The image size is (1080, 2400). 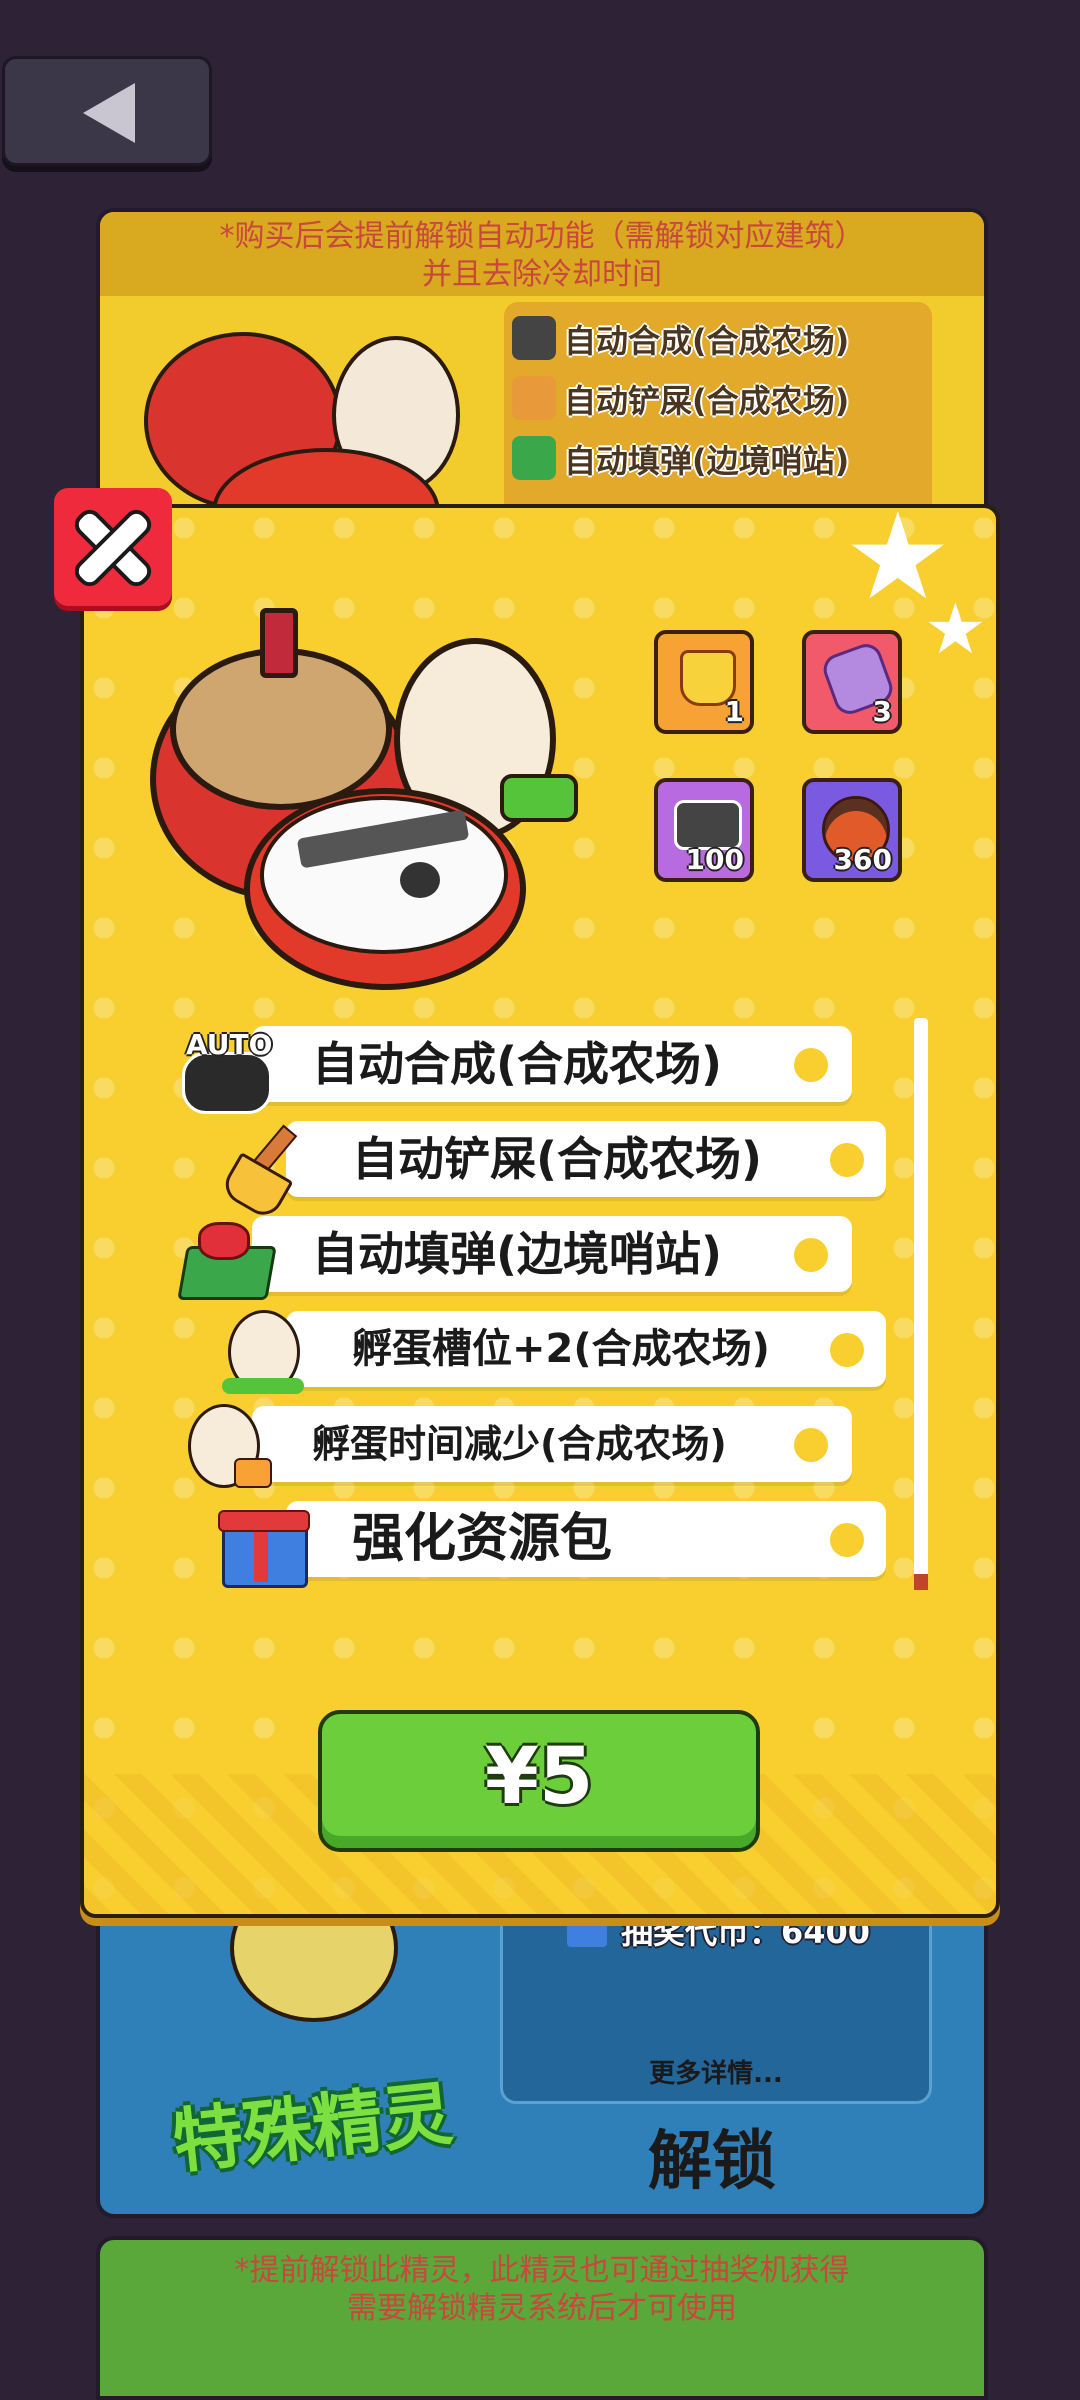 What do you see at coordinates (712, 2156) in the screenshot?
I see `unlock-button: 解锁` at bounding box center [712, 2156].